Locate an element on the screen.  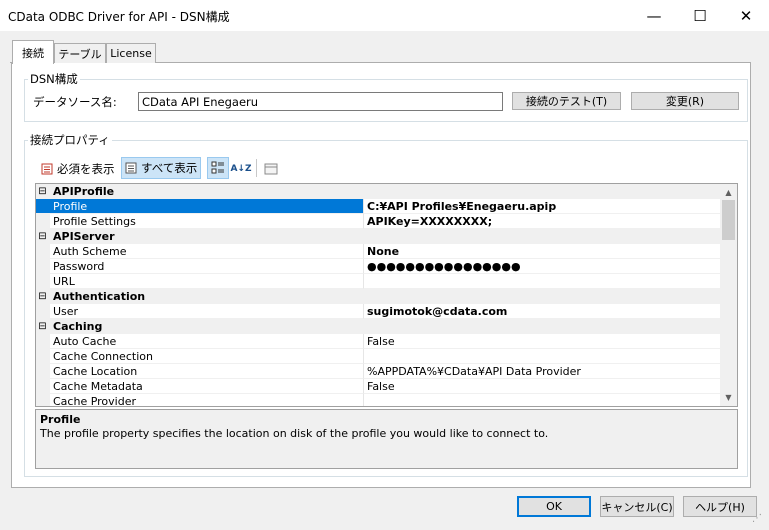
alphabetical-sort-button: A↓Z is located at coordinates (241, 169).